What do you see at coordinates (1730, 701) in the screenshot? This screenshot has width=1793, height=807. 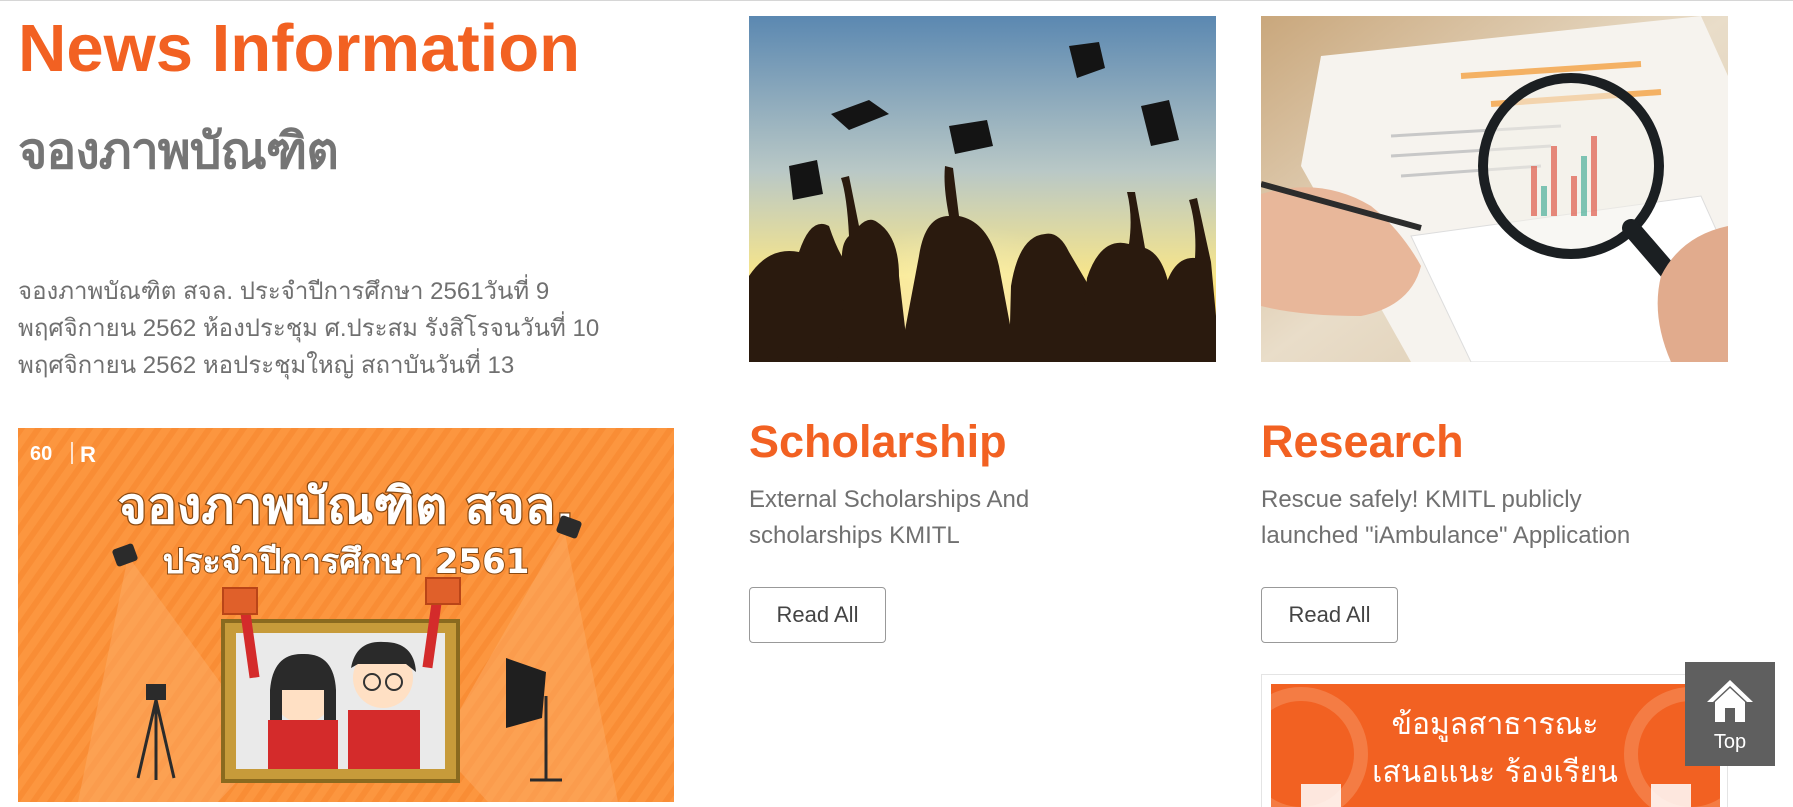 I see `home-icon` at bounding box center [1730, 701].